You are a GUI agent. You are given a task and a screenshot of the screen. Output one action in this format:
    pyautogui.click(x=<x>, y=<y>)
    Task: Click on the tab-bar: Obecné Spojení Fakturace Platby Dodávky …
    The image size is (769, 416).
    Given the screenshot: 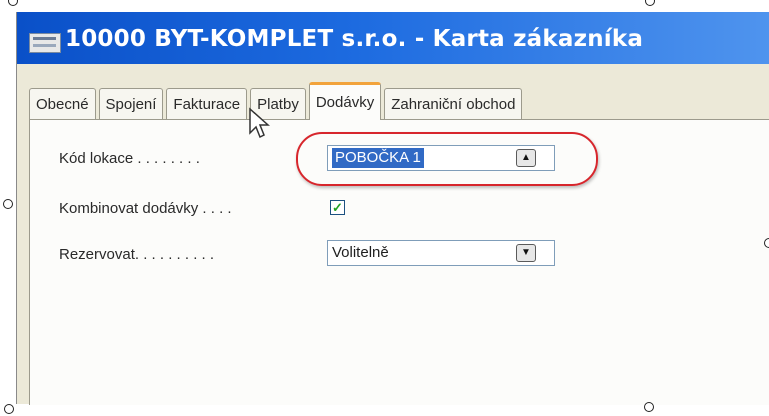 What is the action you would take?
    pyautogui.click(x=277, y=101)
    